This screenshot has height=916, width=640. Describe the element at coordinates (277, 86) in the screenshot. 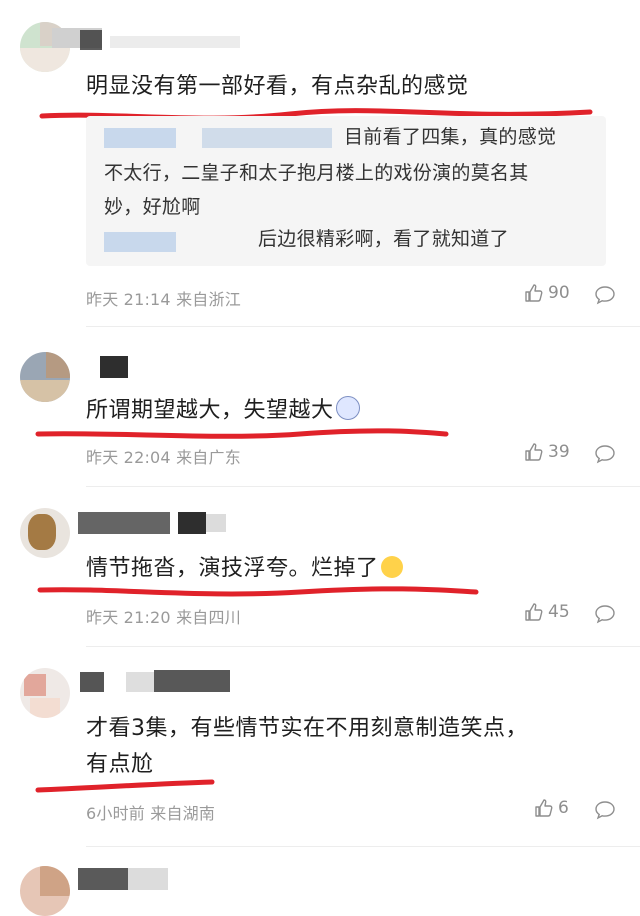

I see `comment-text: 明显没有第一部好看，有点杂乱的感觉` at that location.